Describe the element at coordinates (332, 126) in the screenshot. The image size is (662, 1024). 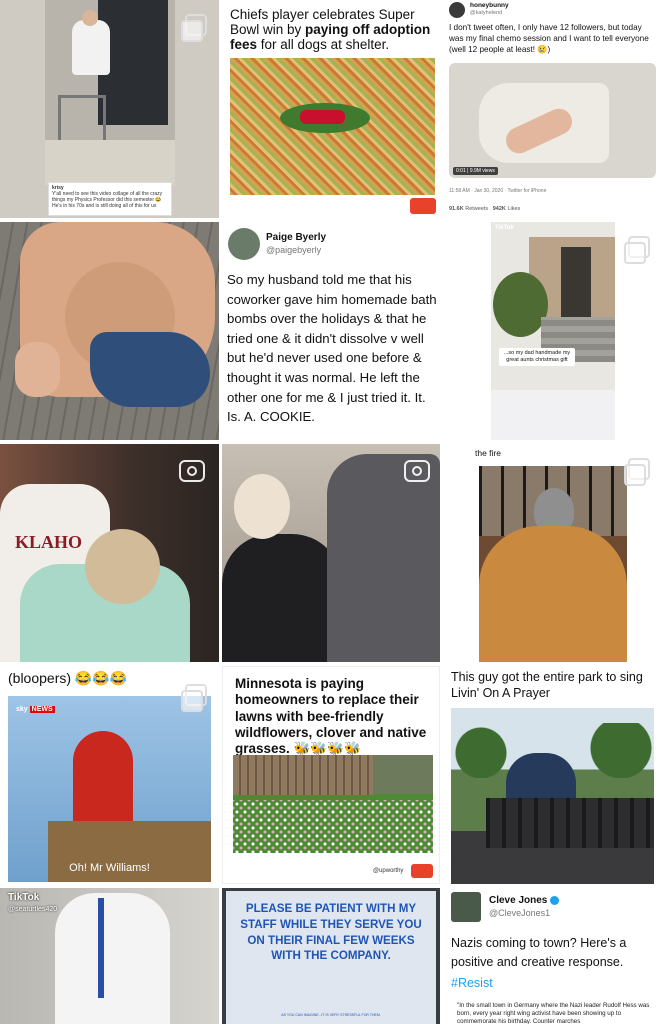
I see `confetti-photo` at that location.